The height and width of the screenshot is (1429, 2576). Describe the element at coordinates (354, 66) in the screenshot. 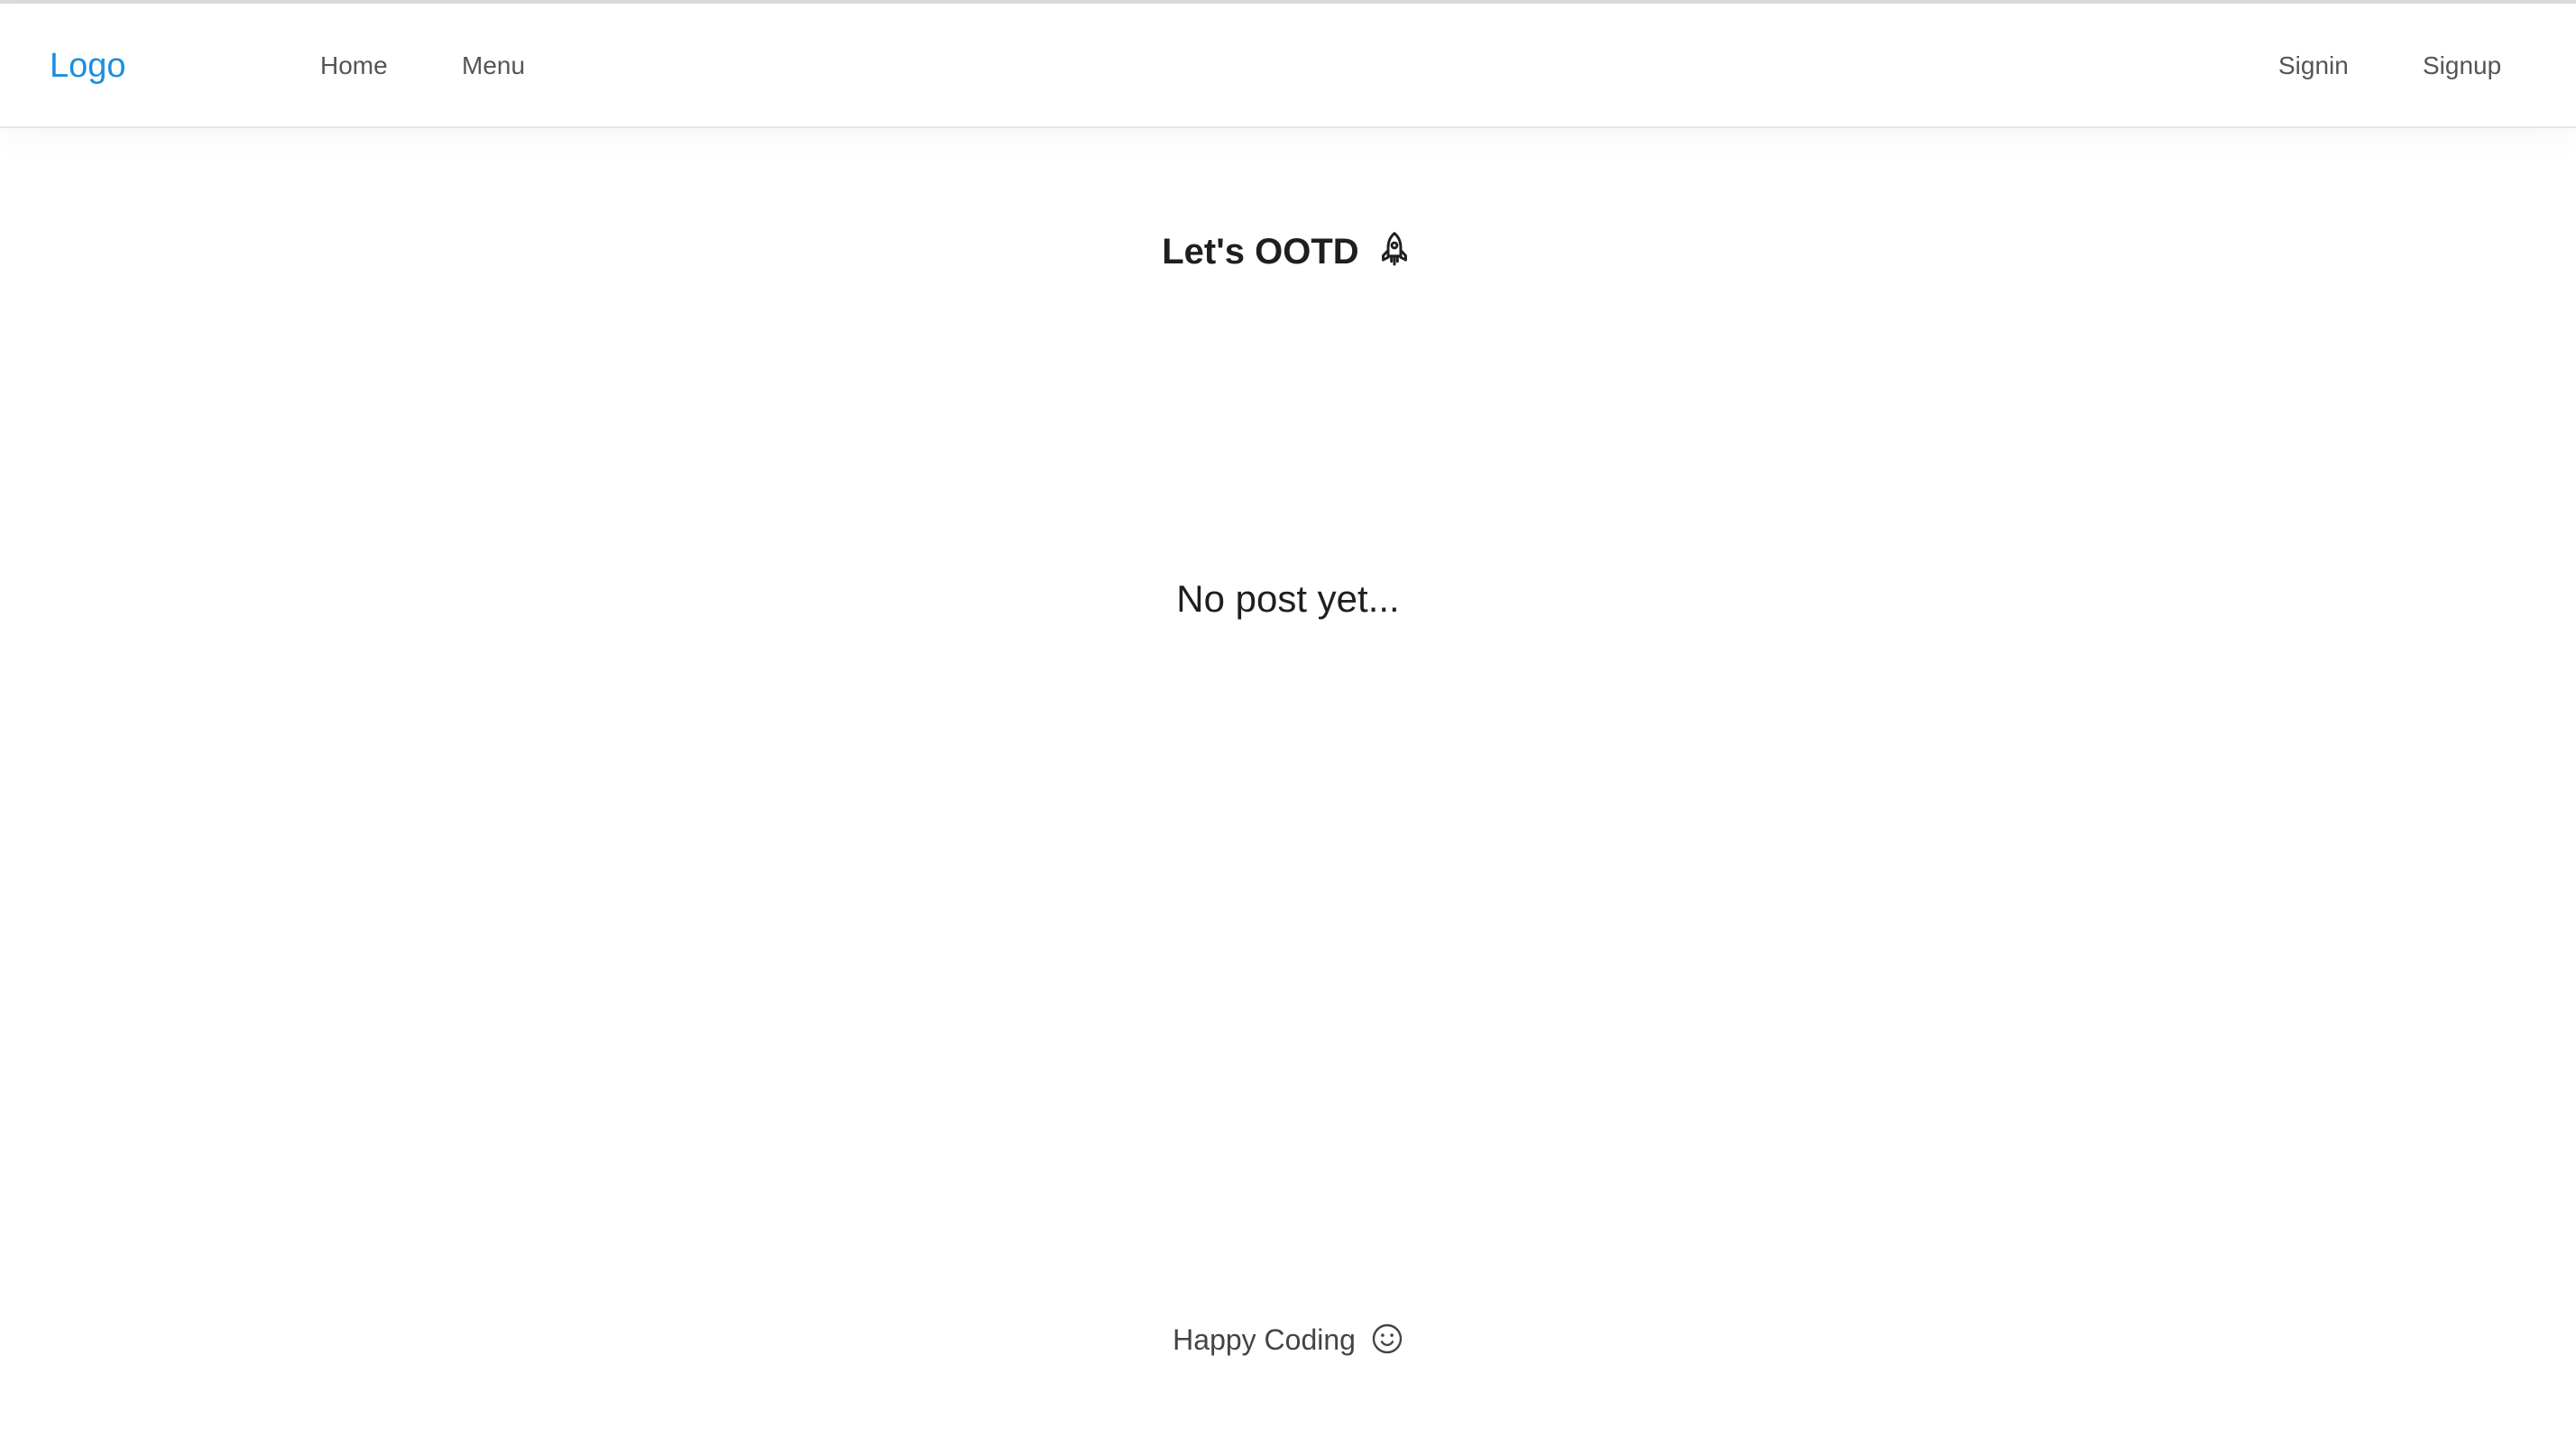

I see `nav-home-link: Home` at that location.